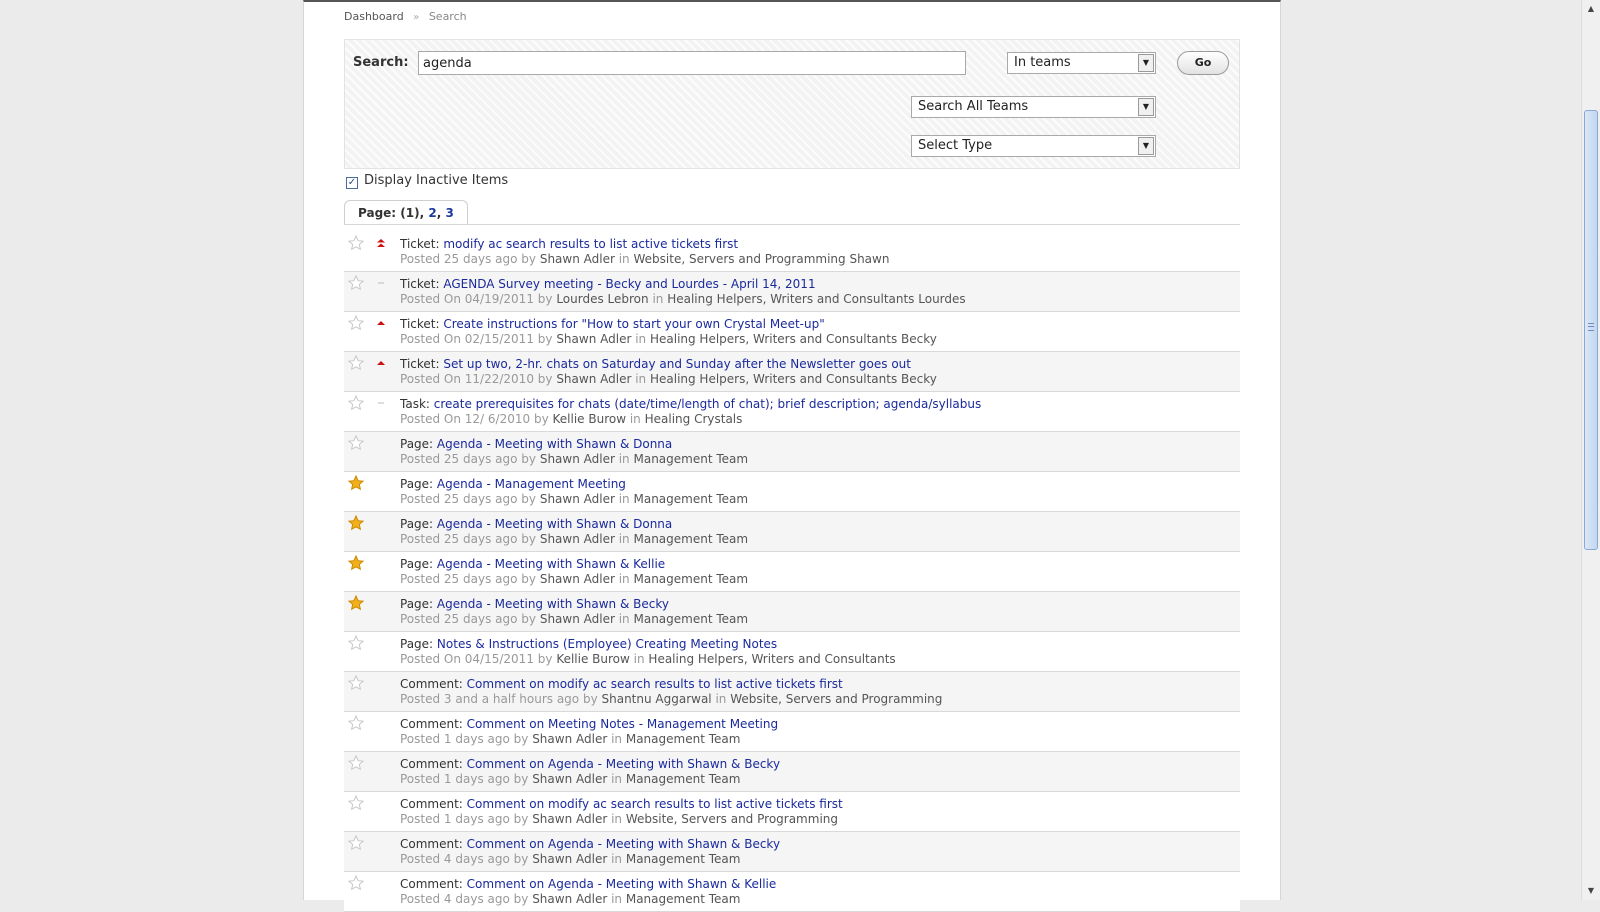 Image resolution: width=1600 pixels, height=912 pixels. Describe the element at coordinates (551, 564) in the screenshot. I see `result-title-link: Agenda - Meeting with Shawn & Kellie` at that location.